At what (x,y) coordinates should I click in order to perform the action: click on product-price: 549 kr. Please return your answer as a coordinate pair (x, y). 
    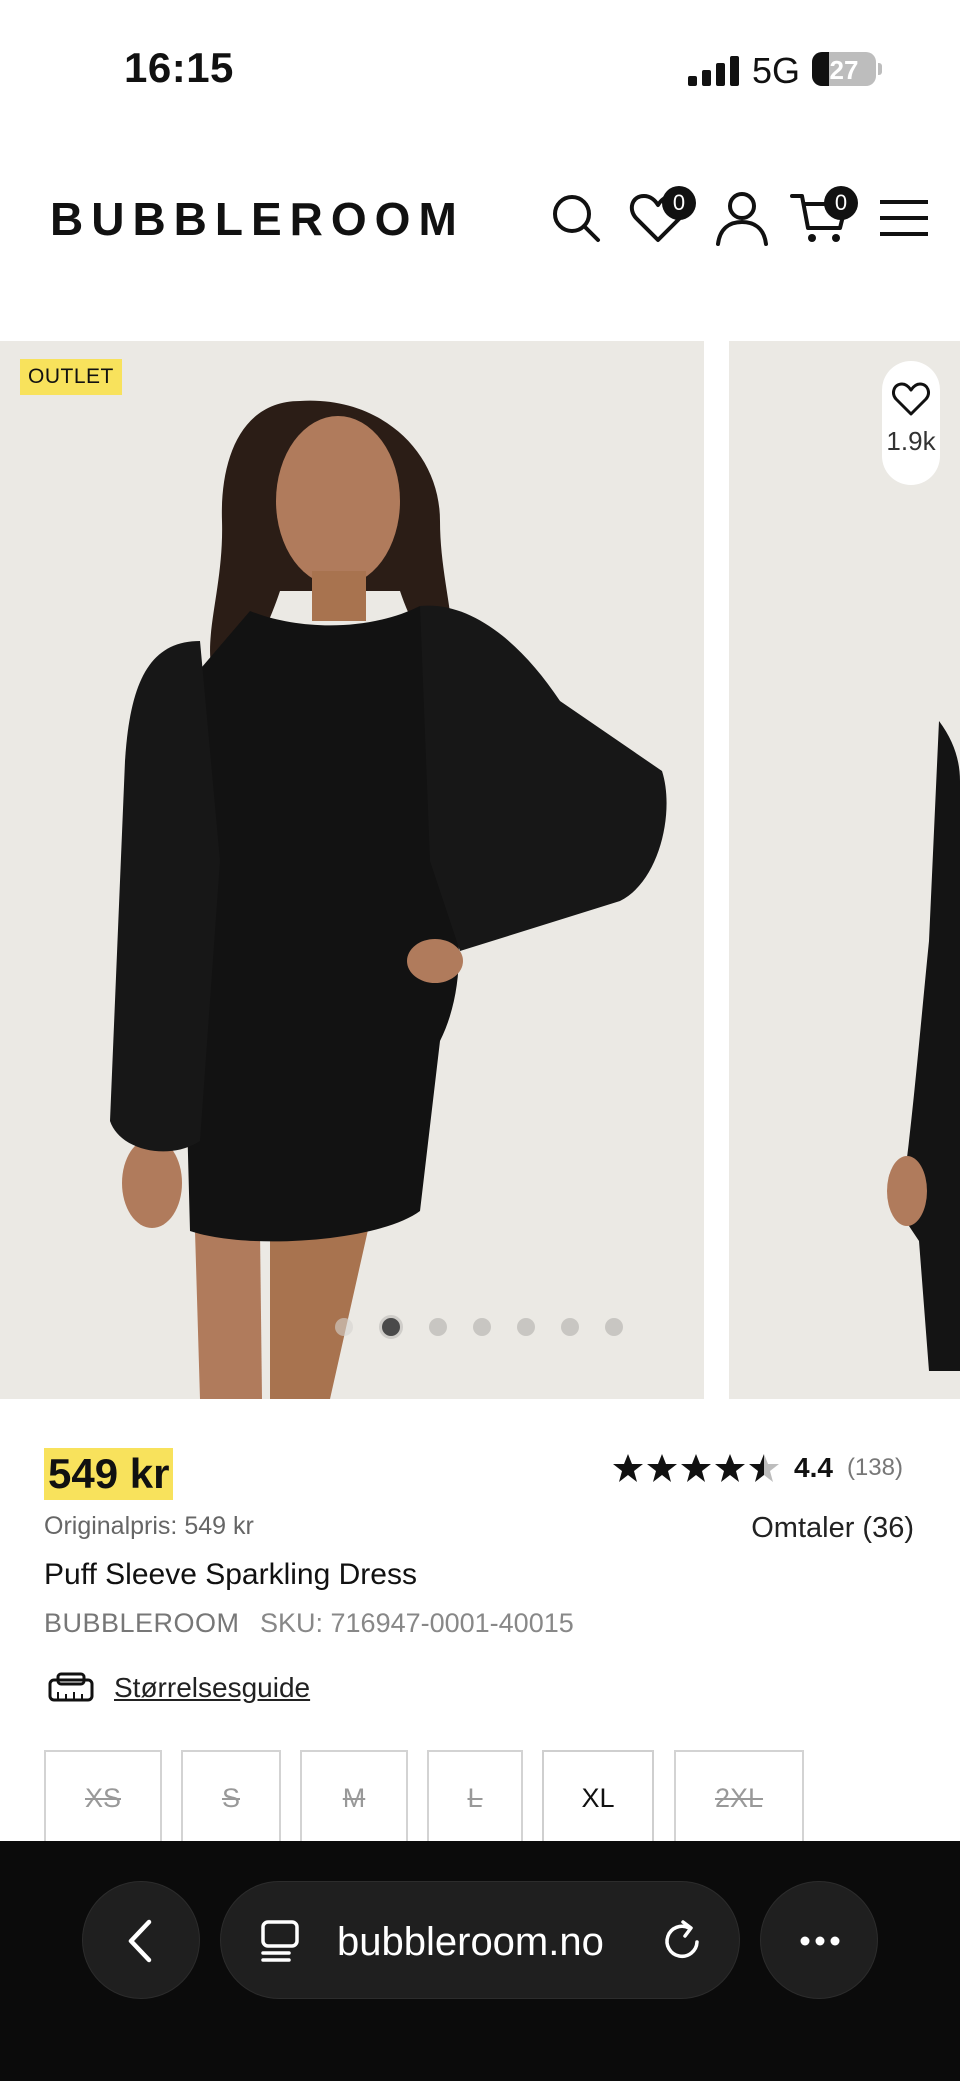
    Looking at the image, I should click on (109, 1474).